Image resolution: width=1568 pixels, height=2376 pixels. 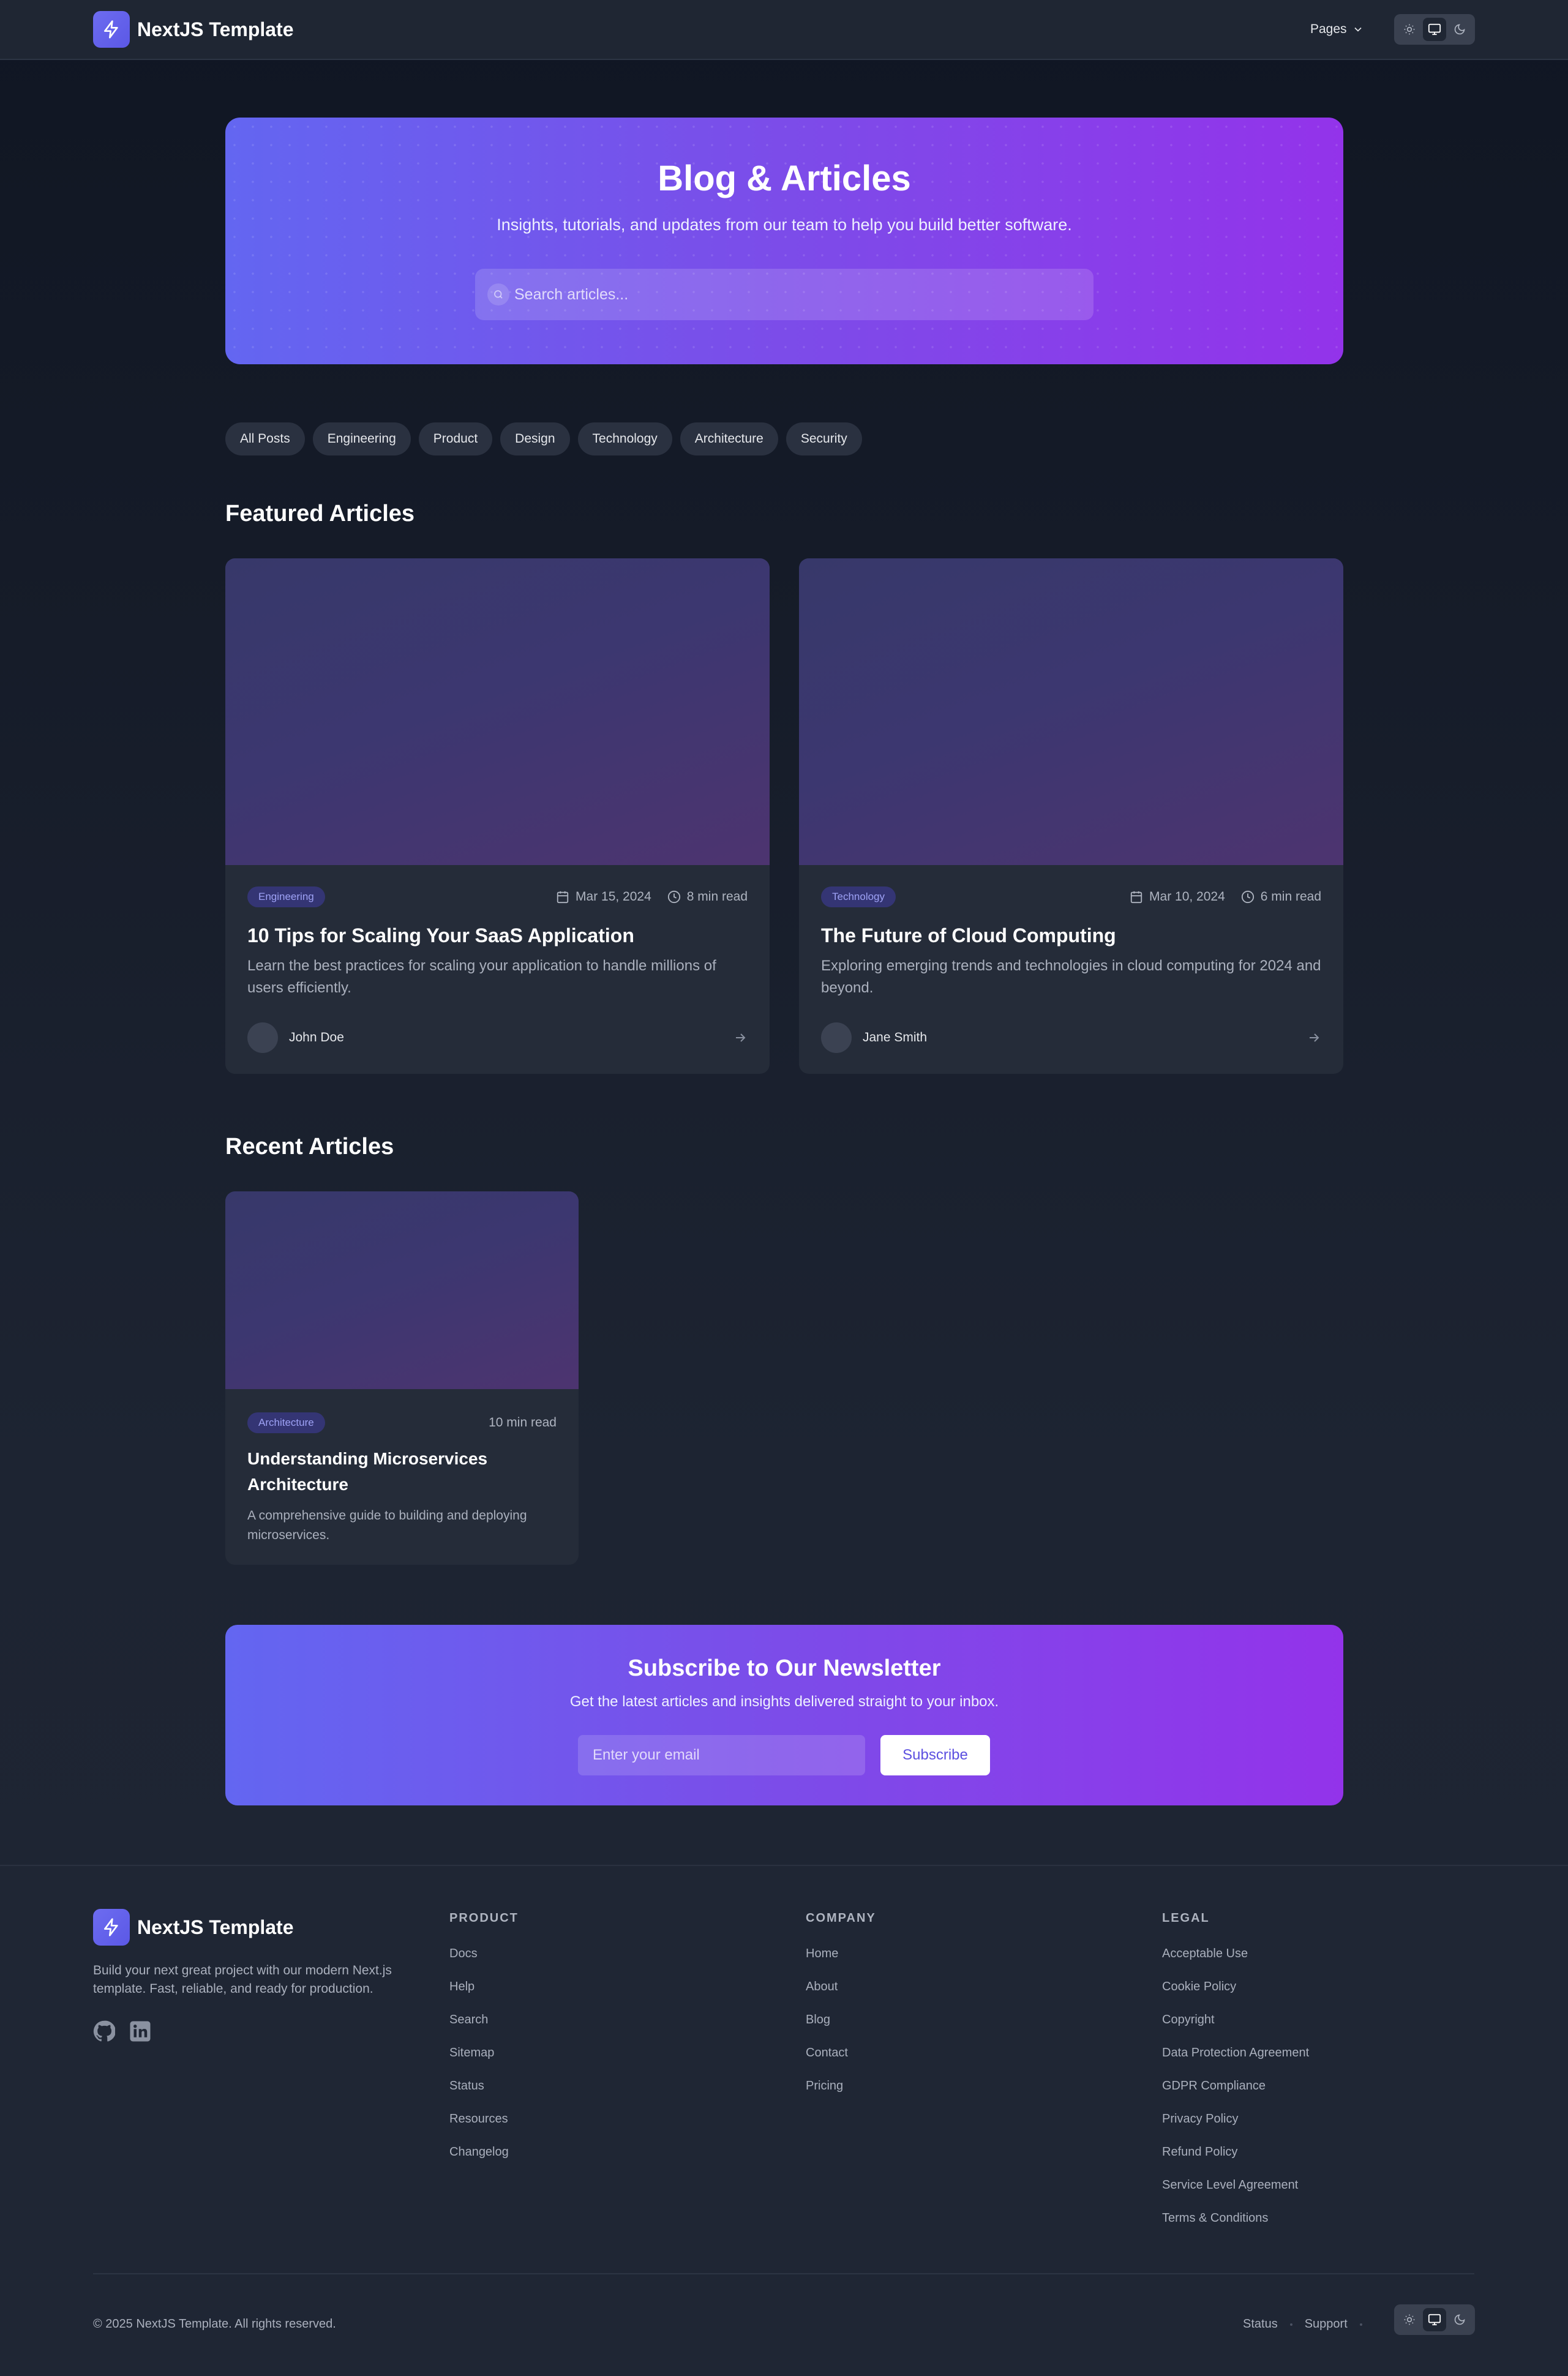 I want to click on filter-architecture: Architecture, so click(x=729, y=439).